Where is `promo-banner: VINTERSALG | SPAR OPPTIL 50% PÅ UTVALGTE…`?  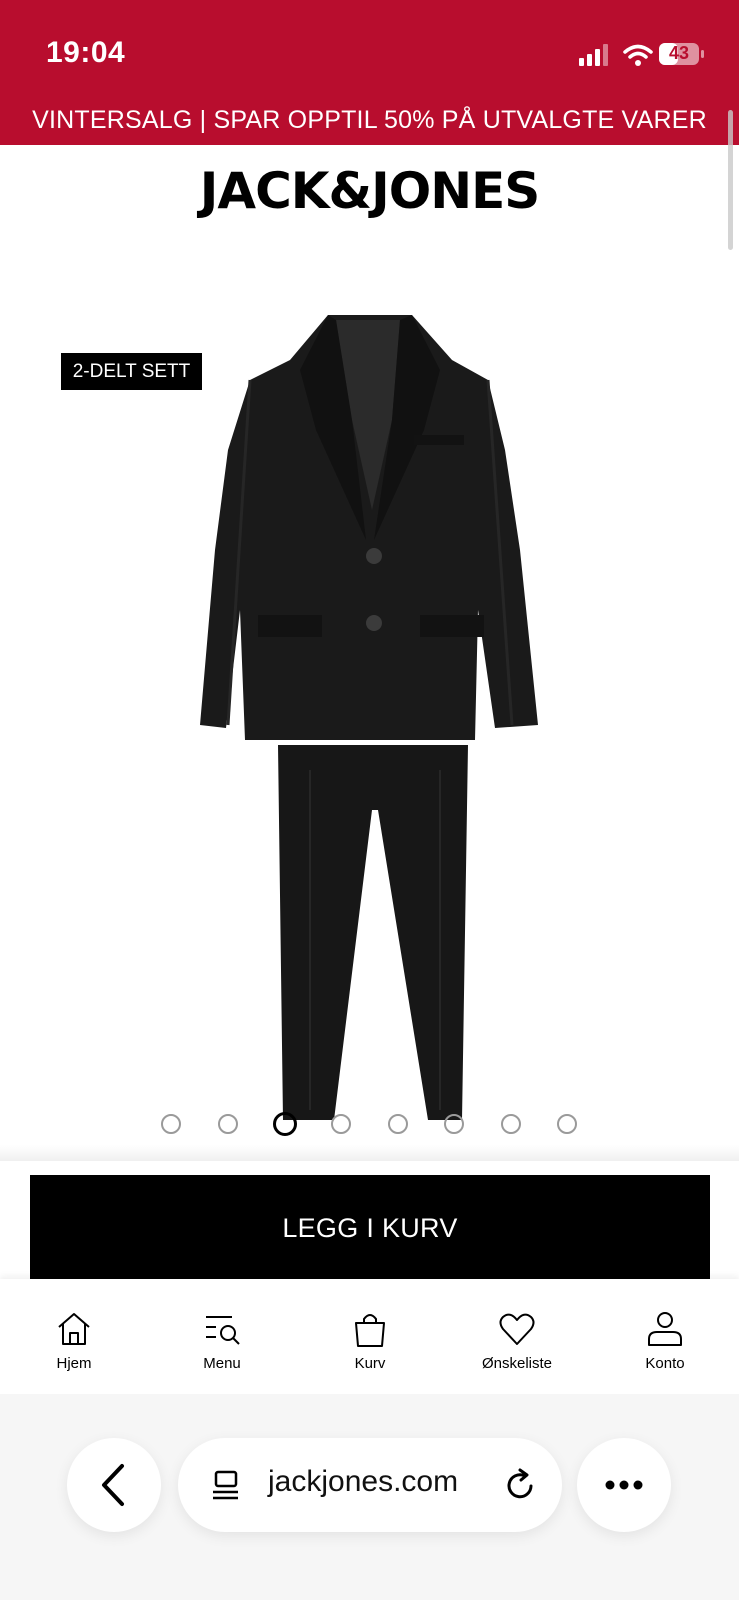 promo-banner: VINTERSALG | SPAR OPPTIL 50% PÅ UTVALGTE… is located at coordinates (369, 124).